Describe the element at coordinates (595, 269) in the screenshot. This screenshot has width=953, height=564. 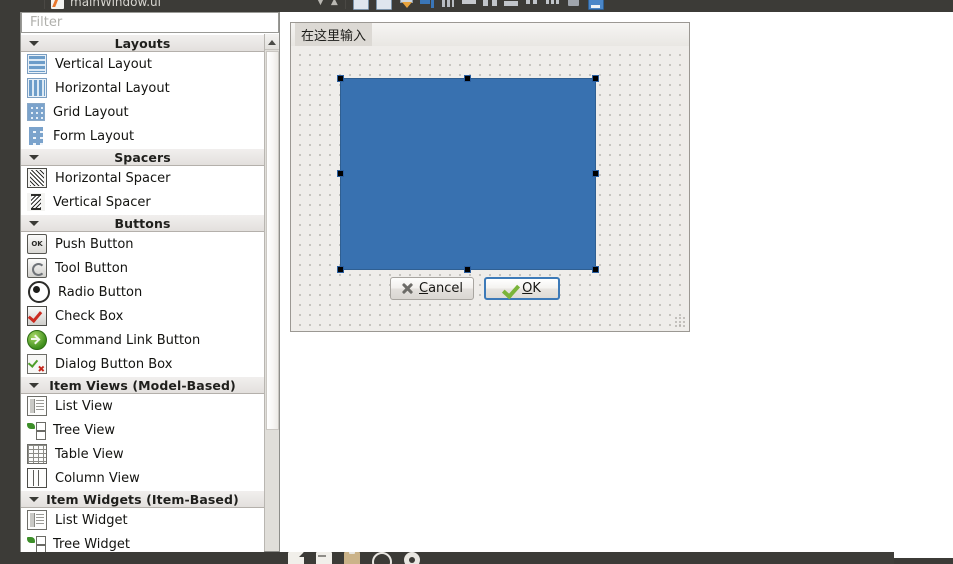
I see `resize-handle-se` at that location.